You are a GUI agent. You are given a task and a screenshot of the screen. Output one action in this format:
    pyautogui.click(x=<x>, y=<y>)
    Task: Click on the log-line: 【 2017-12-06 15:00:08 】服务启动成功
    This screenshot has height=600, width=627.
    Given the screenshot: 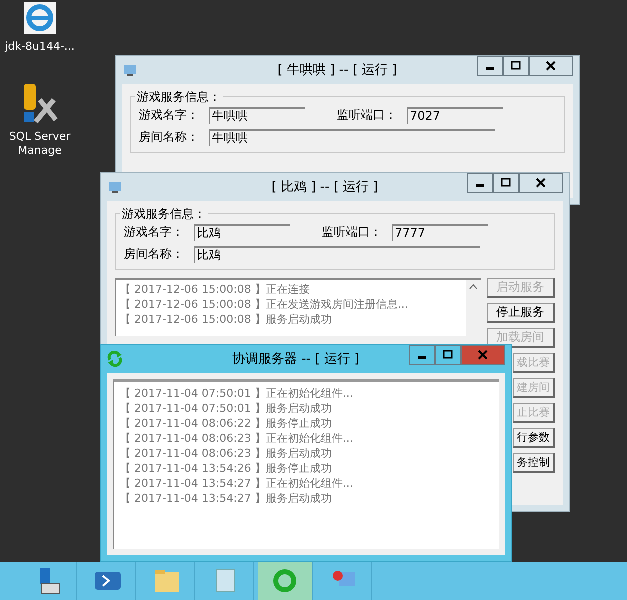 What is the action you would take?
    pyautogui.click(x=226, y=319)
    